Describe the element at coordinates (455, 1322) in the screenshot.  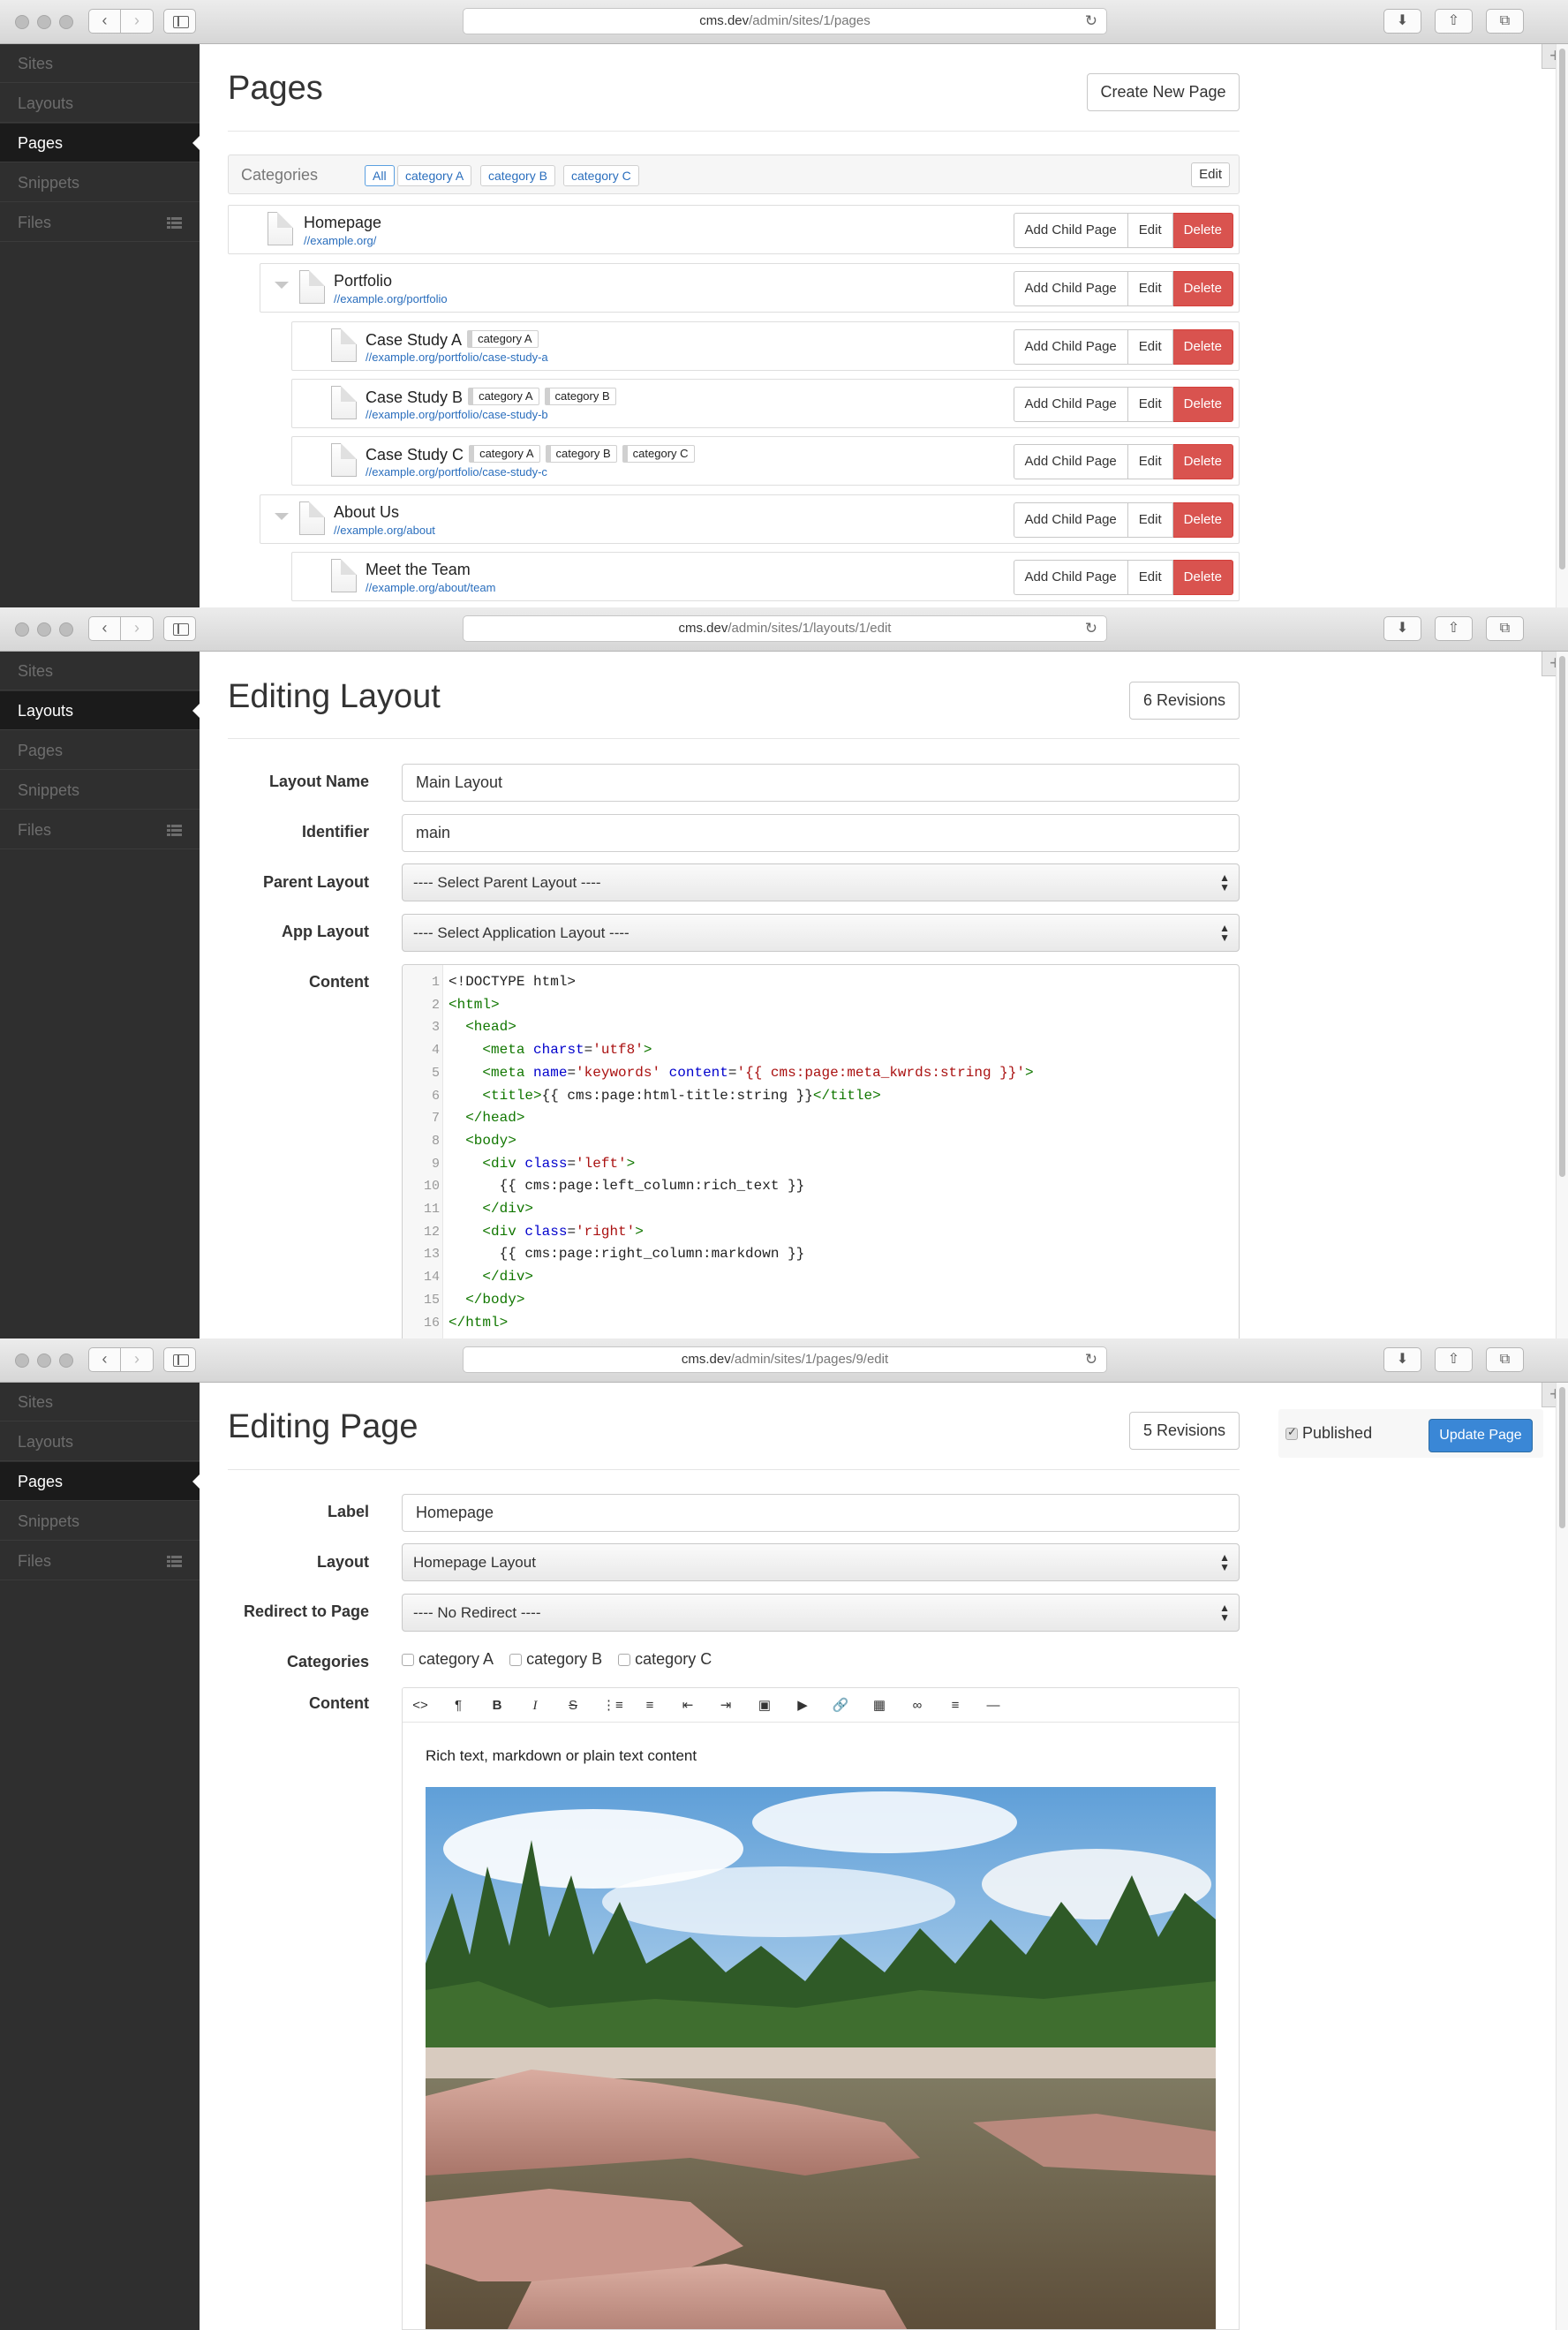
I see `code-line: 16 </html>` at that location.